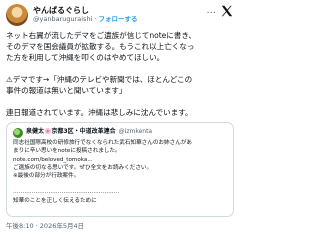 The image size is (320, 241). What do you see at coordinates (18, 132) in the screenshot?
I see `quoted-avatar` at bounding box center [18, 132].